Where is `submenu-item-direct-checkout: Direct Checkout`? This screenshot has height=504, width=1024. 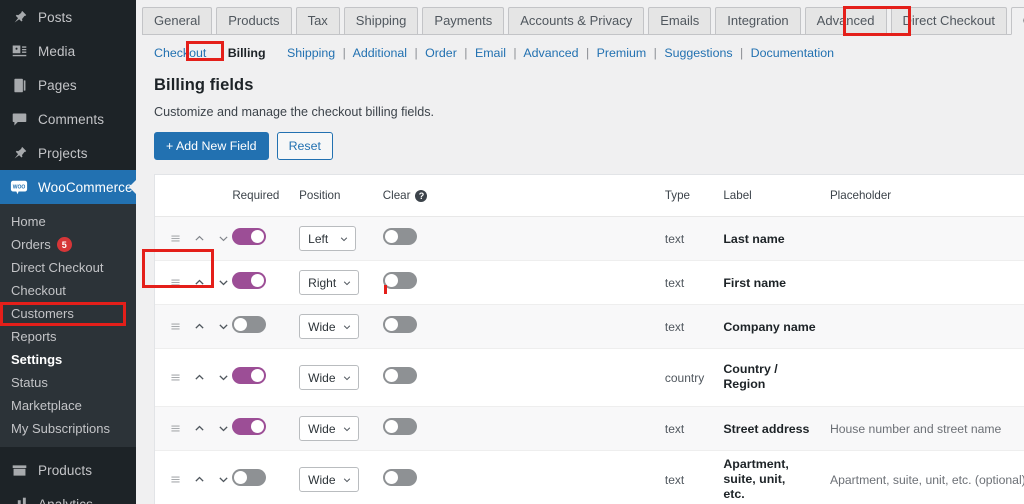 submenu-item-direct-checkout: Direct Checkout is located at coordinates (68, 267).